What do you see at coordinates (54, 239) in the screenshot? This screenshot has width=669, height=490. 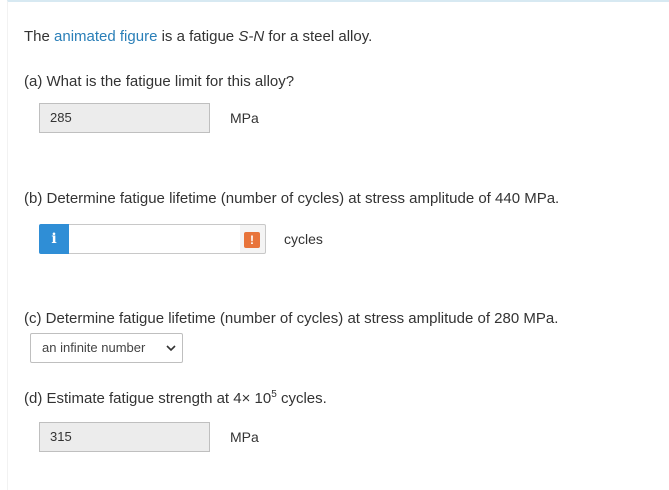 I see `info-icon: i` at bounding box center [54, 239].